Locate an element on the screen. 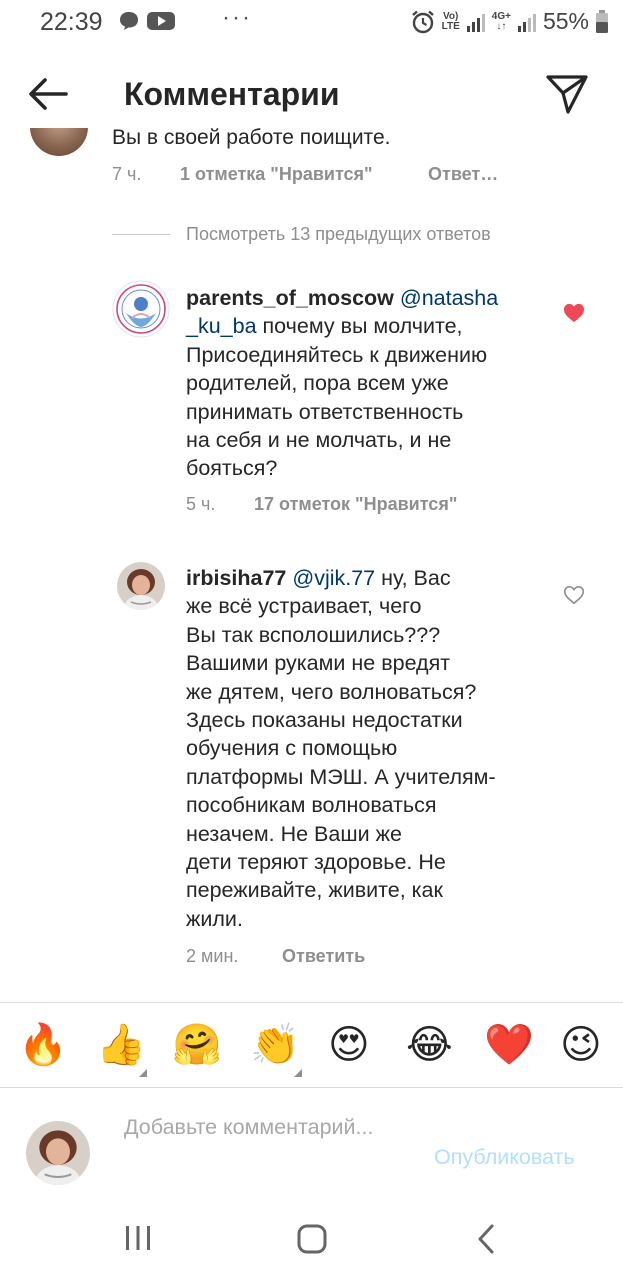 The height and width of the screenshot is (1280, 623). emoji-wink: 😉 is located at coordinates (581, 1045).